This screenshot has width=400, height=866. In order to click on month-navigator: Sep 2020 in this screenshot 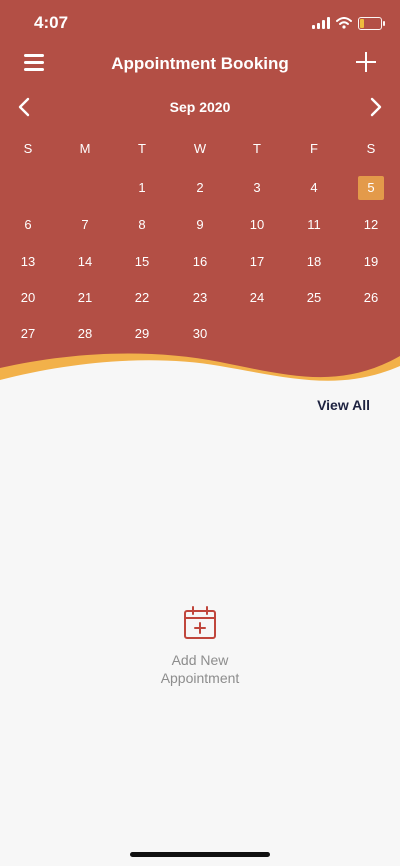, I will do `click(200, 108)`.